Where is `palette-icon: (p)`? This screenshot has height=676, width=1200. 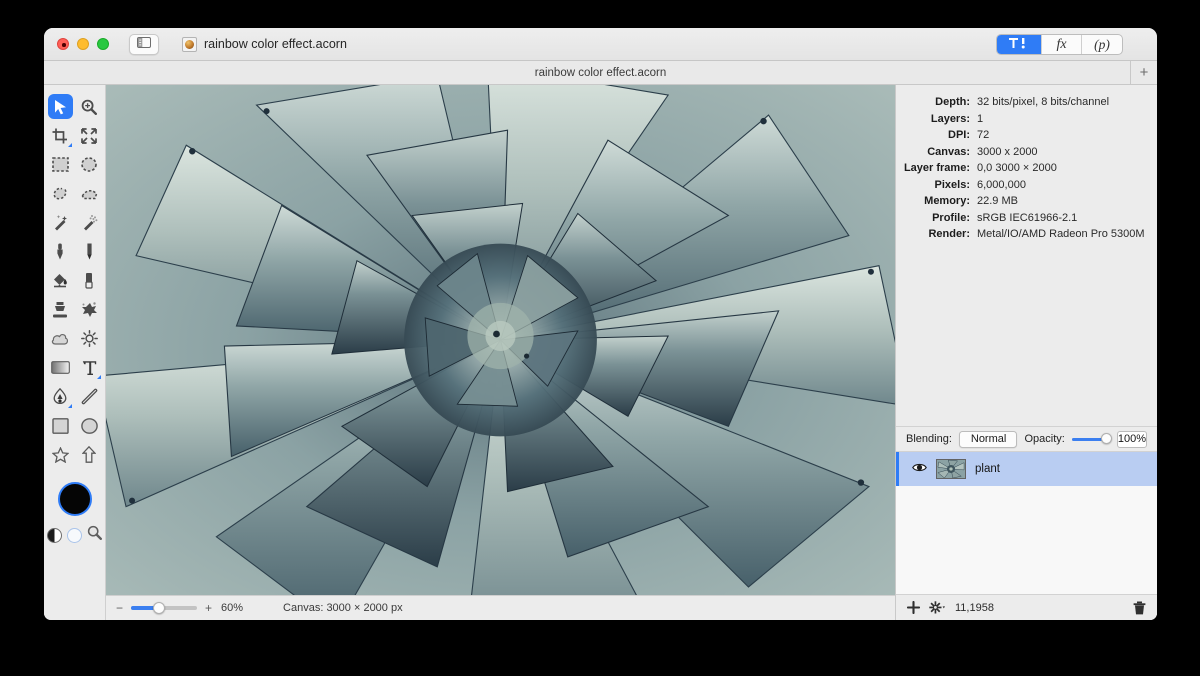 palette-icon: (p) is located at coordinates (1102, 44).